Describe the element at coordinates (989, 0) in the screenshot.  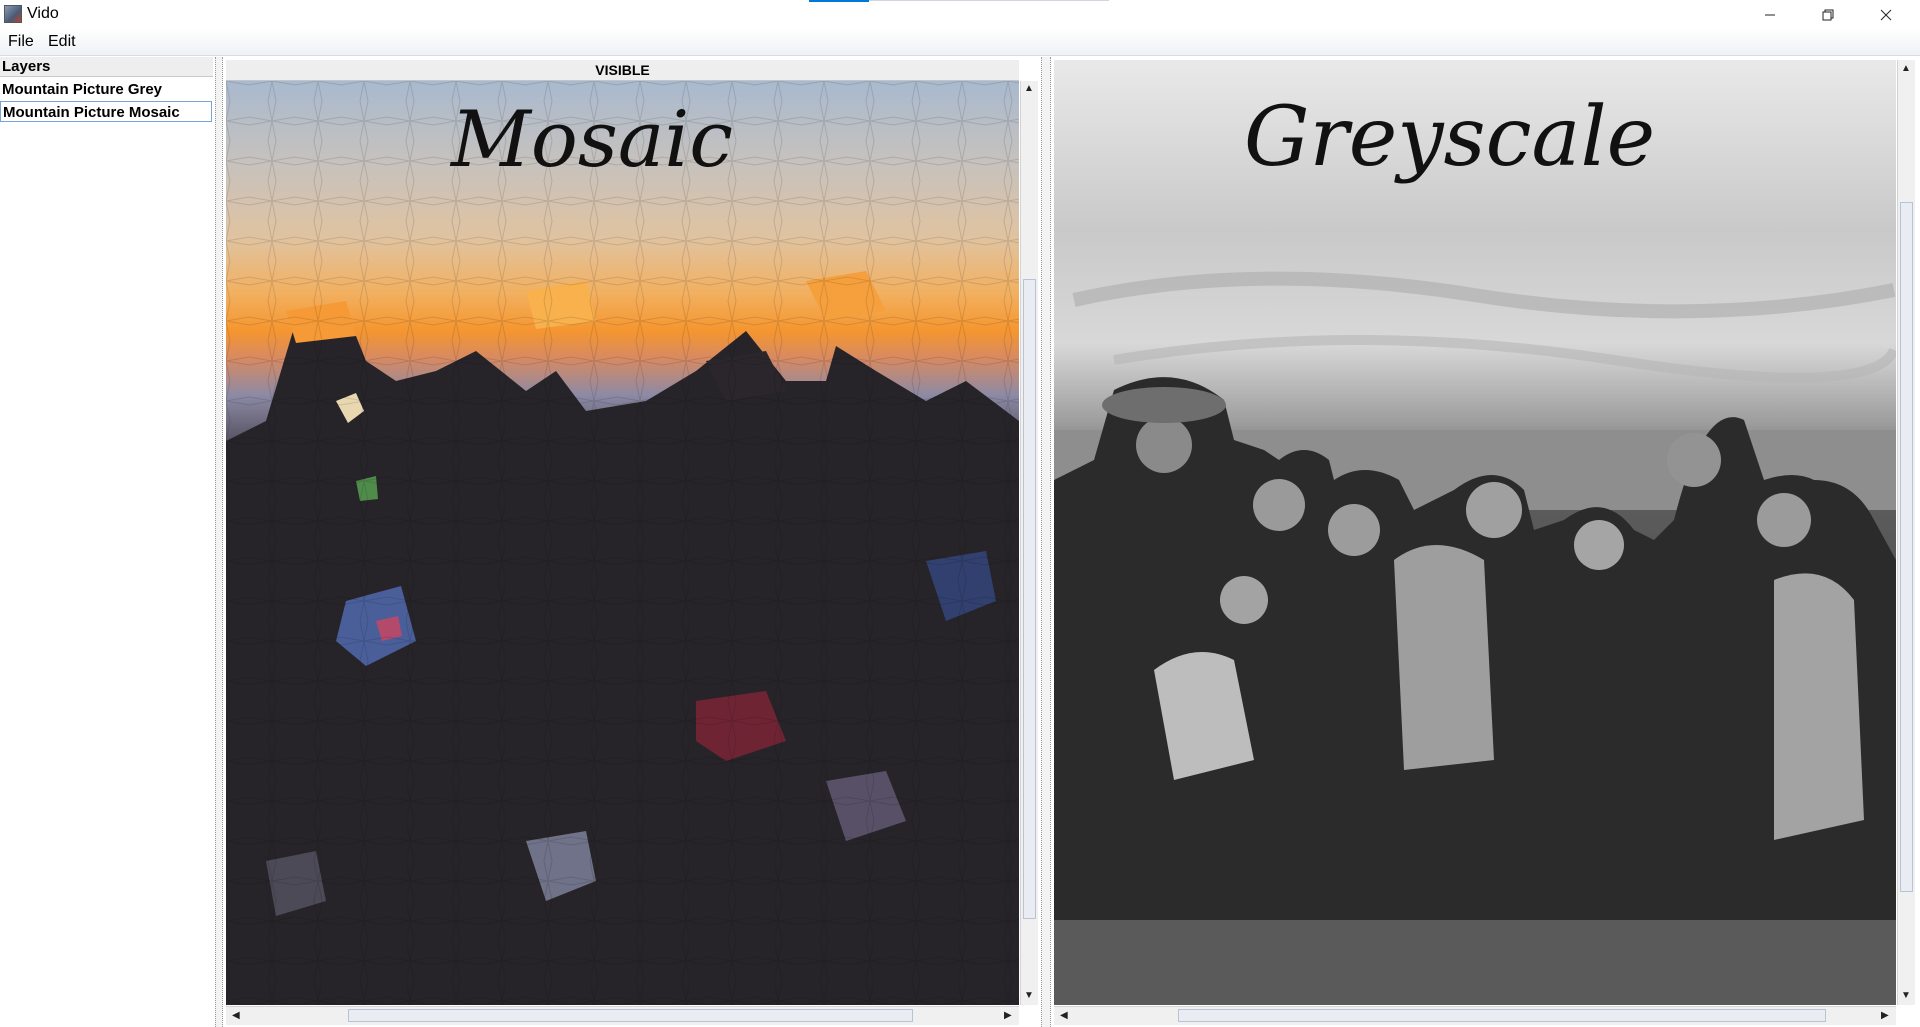
I see `title-divider` at that location.